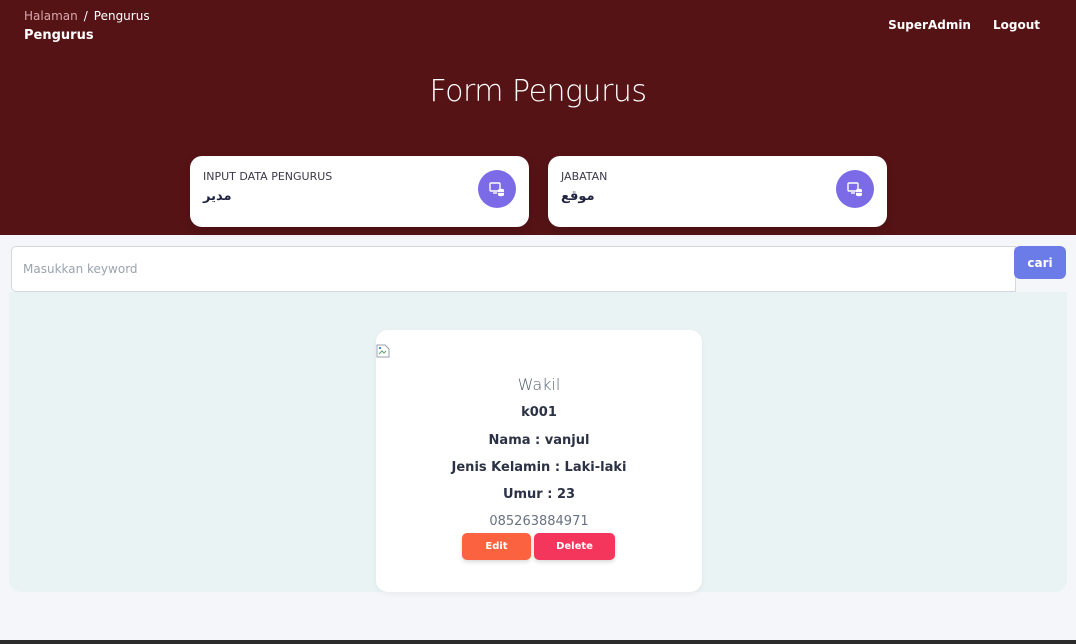  Describe the element at coordinates (1040, 262) in the screenshot. I see `search-button: cari` at that location.